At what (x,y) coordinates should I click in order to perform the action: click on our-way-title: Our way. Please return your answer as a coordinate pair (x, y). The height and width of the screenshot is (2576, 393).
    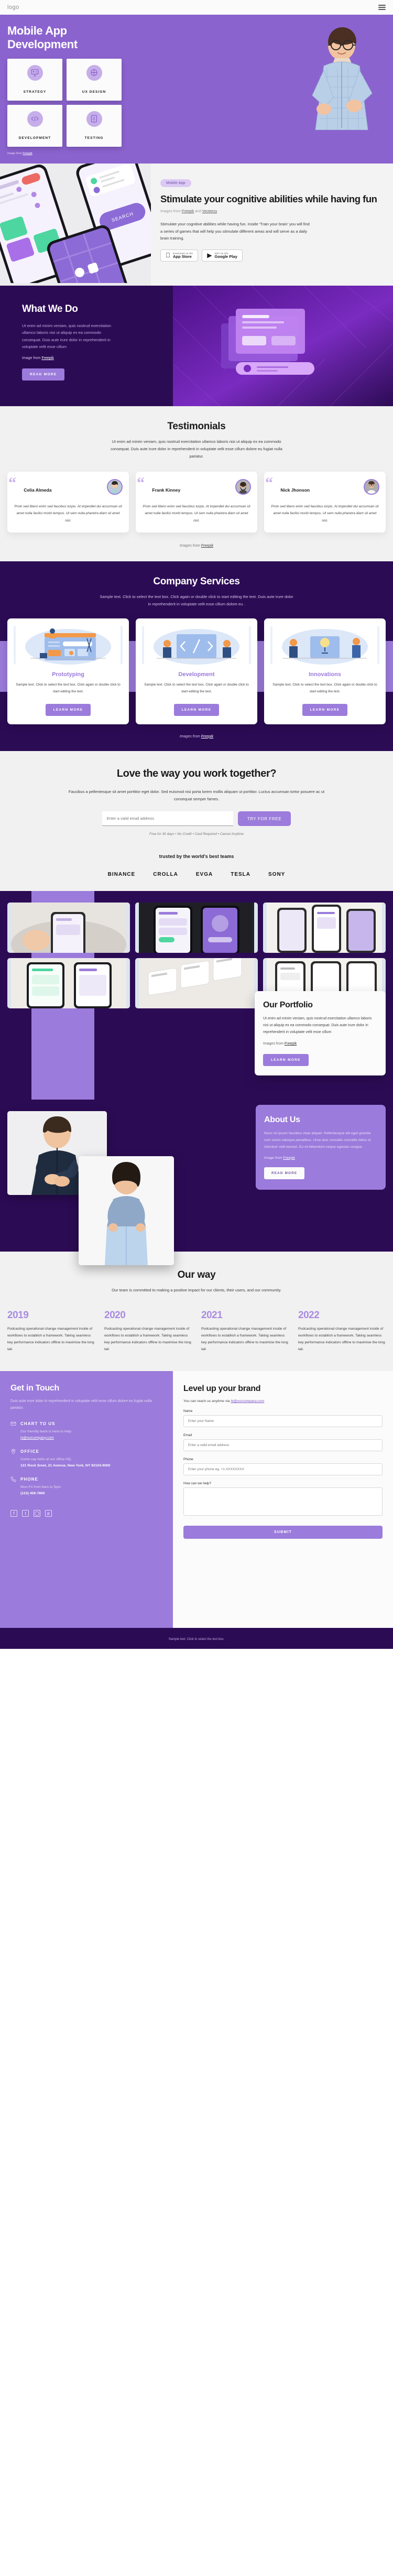
    Looking at the image, I should click on (196, 1275).